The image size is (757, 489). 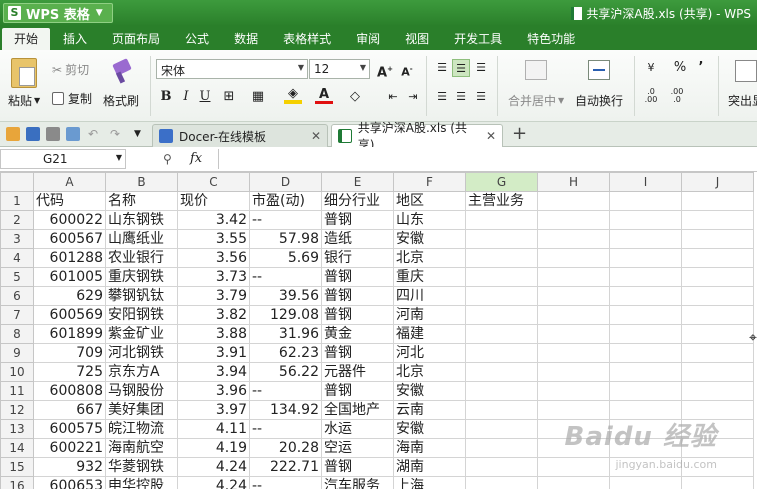 I want to click on cell: 上海, so click(x=429, y=482).